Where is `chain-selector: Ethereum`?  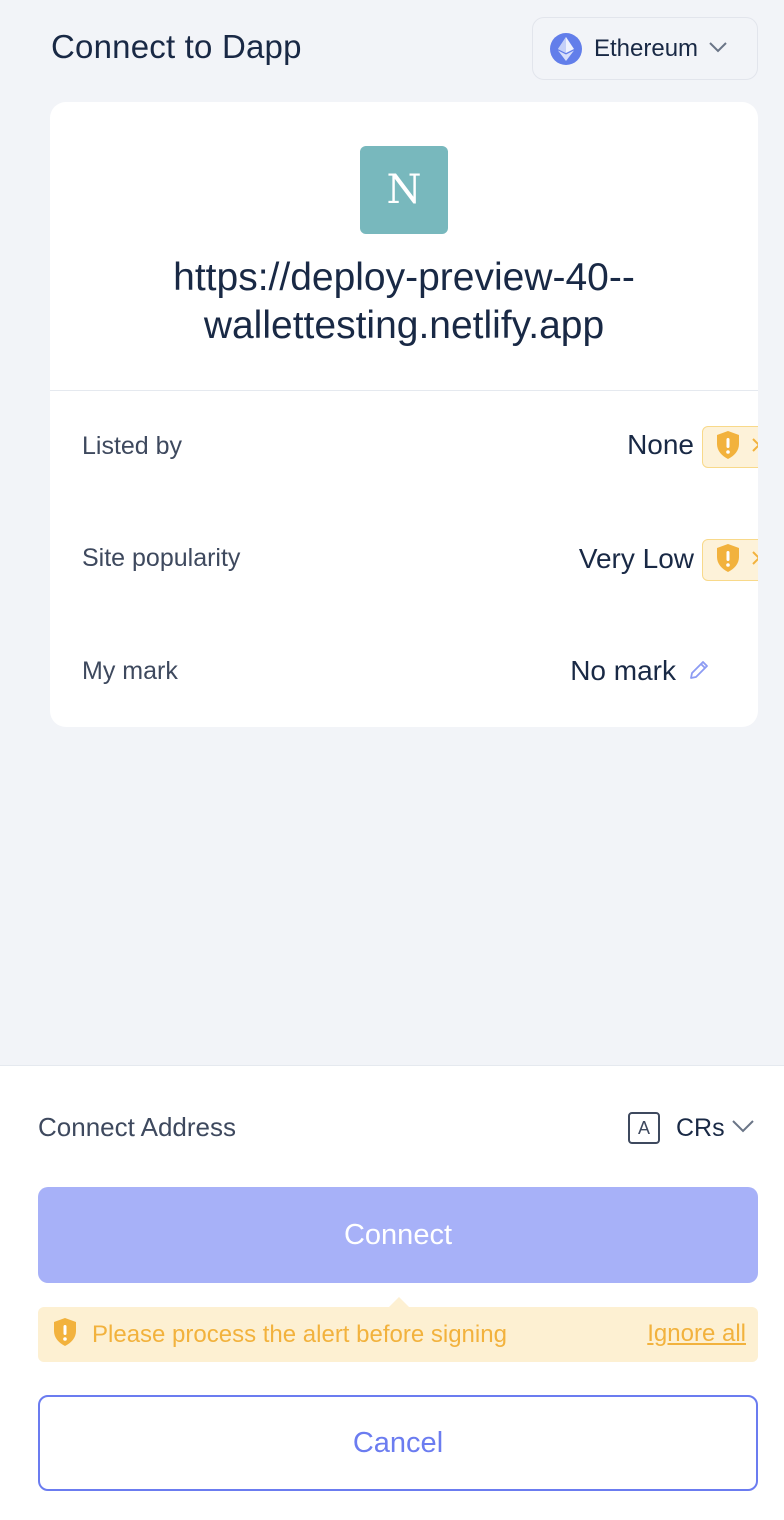
chain-selector: Ethereum is located at coordinates (645, 48).